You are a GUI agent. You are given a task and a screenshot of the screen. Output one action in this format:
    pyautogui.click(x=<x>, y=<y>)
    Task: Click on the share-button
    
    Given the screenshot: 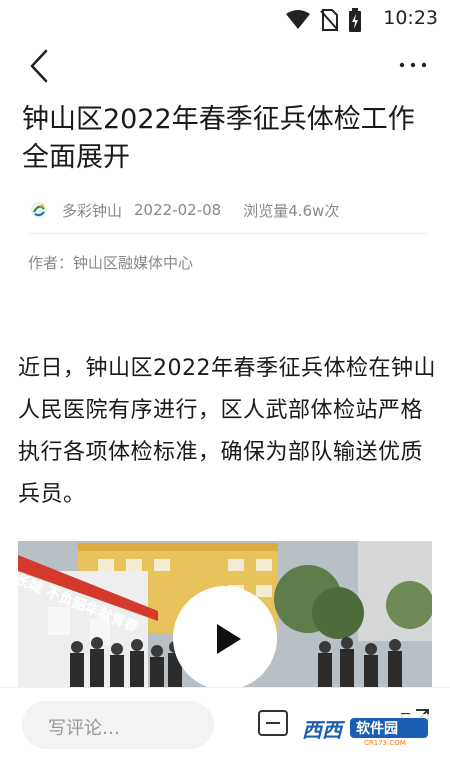 What is the action you would take?
    pyautogui.click(x=273, y=723)
    